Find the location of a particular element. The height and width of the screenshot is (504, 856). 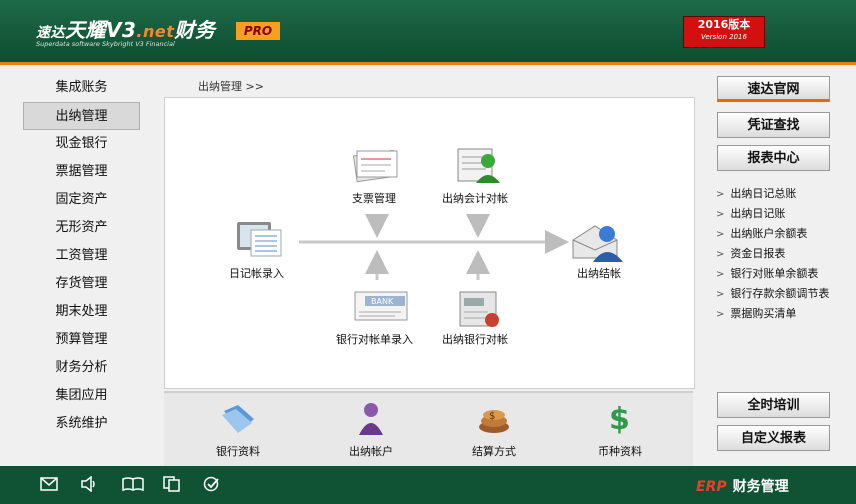

quick-panel: 银行资料 出纳帐户 $ 结算方式 $ 币种资料 is located at coordinates (428, 430).